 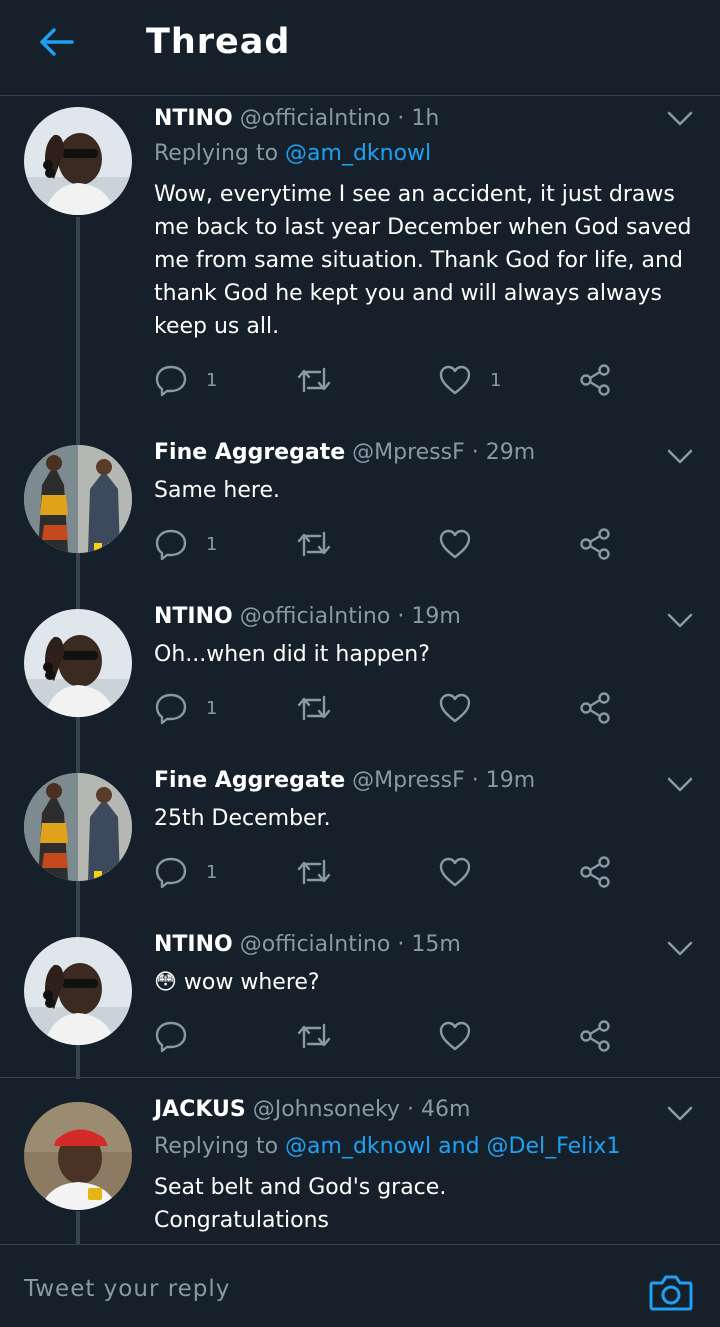 What do you see at coordinates (452, 1146) in the screenshot?
I see `mention-link: @am_dknowl and @Del_Felix1` at bounding box center [452, 1146].